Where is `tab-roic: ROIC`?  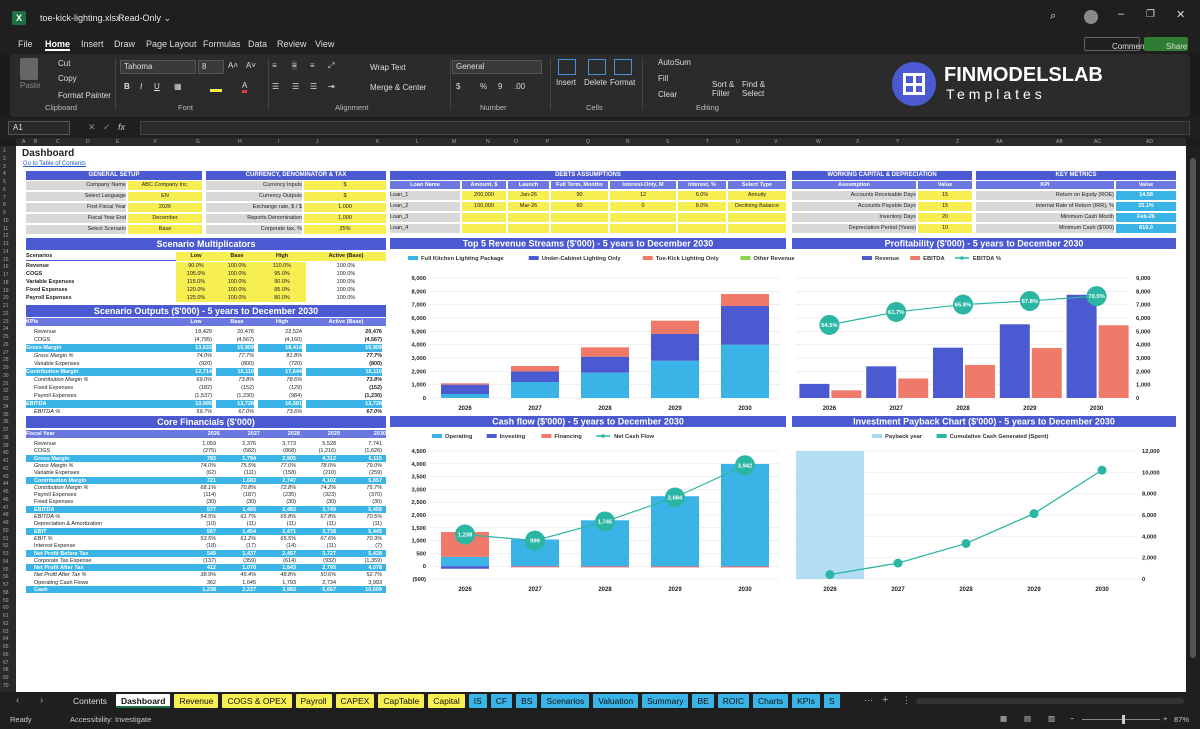
tab-roic: ROIC is located at coordinates (733, 701).